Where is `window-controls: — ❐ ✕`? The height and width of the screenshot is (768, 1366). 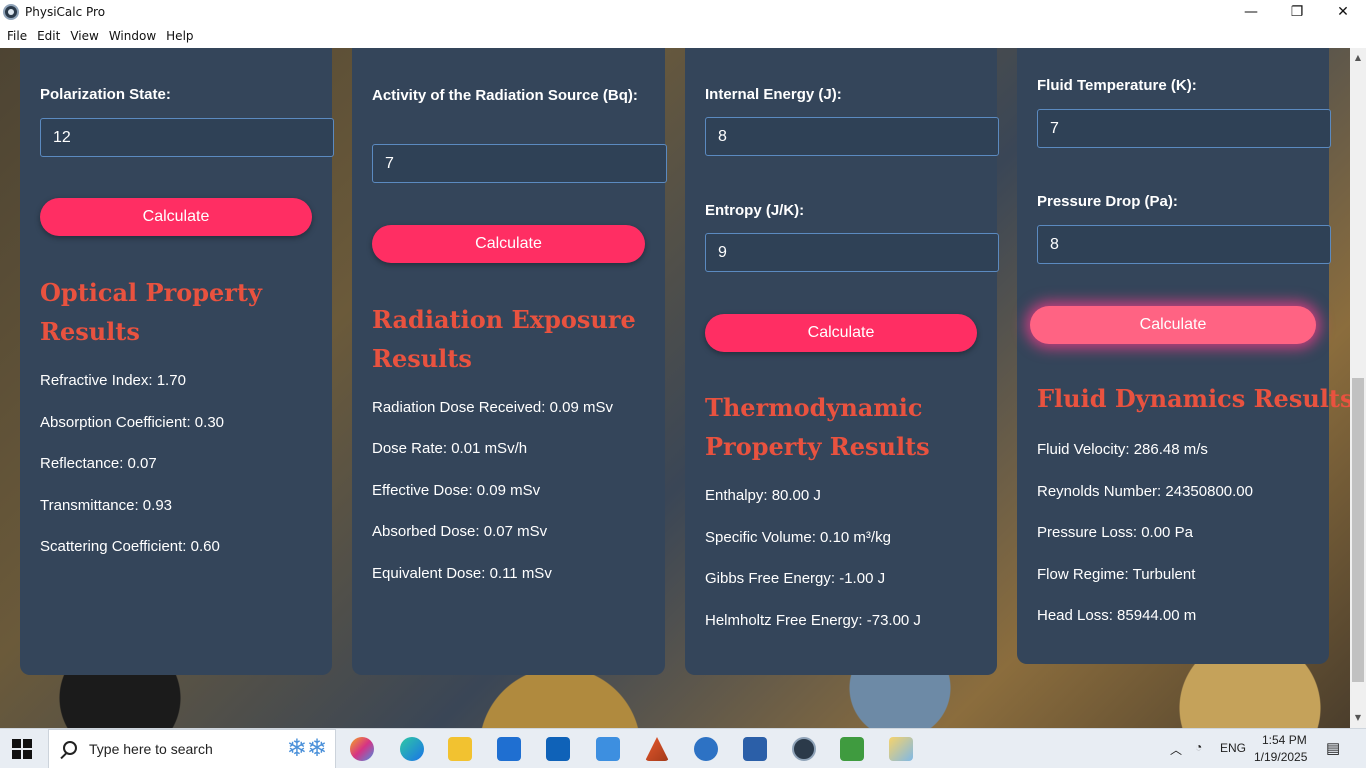 window-controls: — ❐ ✕ is located at coordinates (1297, 12).